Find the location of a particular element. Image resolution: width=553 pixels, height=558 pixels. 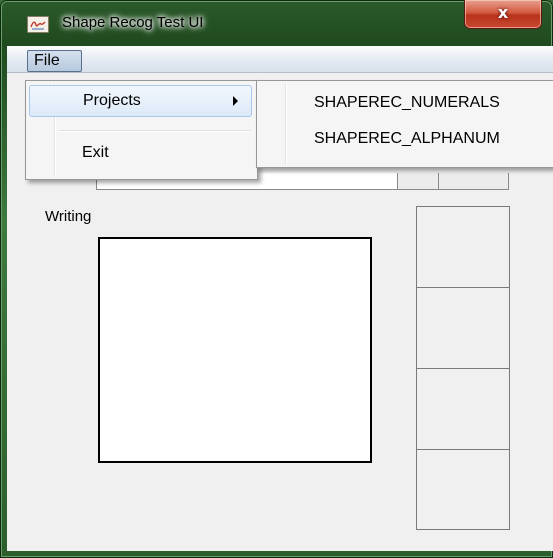

submenu-item-alphanum: SHAPEREC_ALPHANUM is located at coordinates (406, 140).